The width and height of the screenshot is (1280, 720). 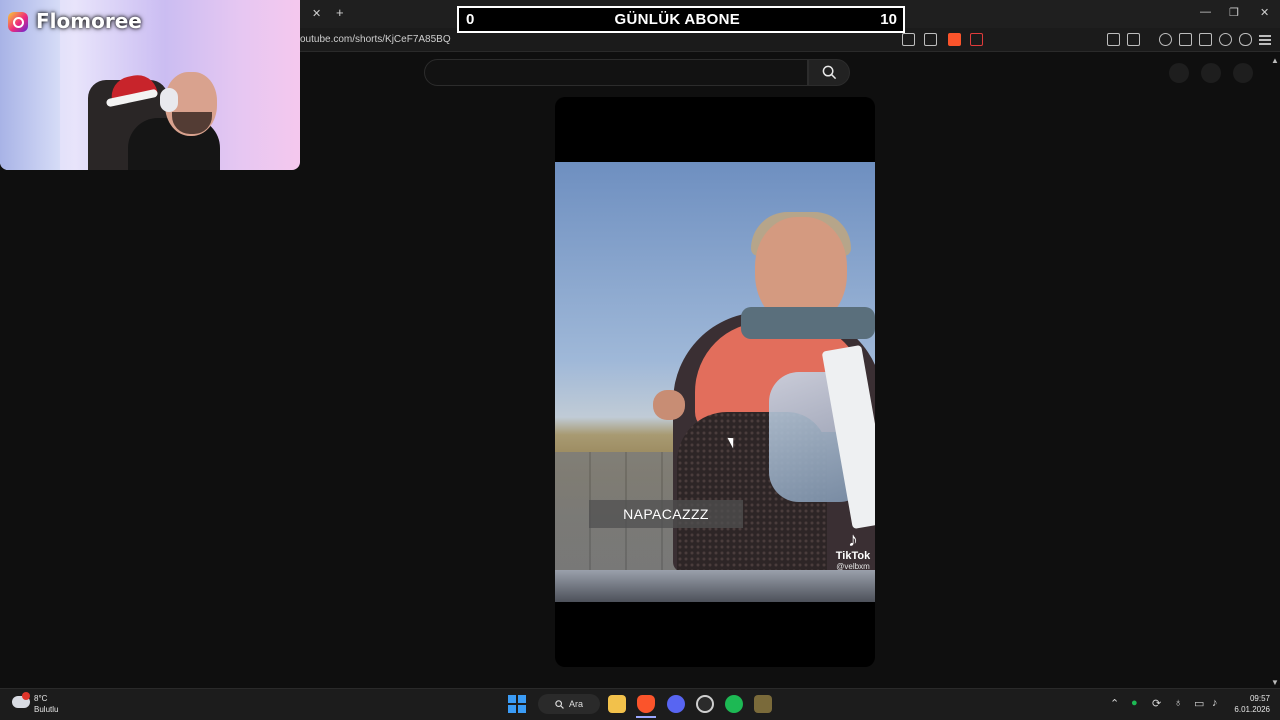 I want to click on taskbar-search: Ara, so click(x=569, y=704).